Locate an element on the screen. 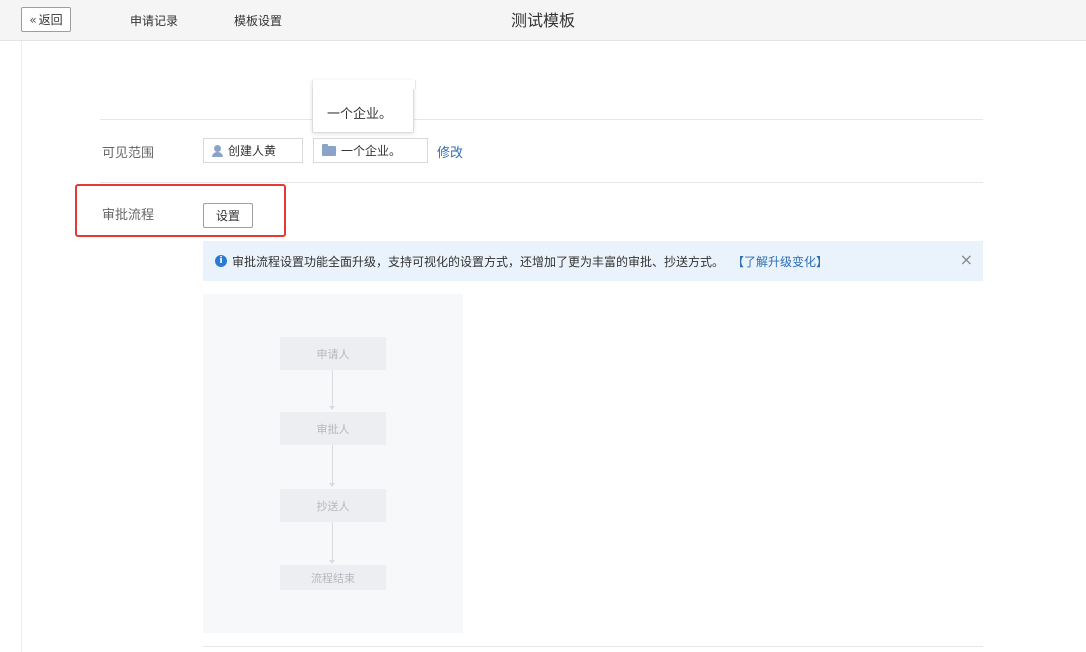 This screenshot has width=1086, height=652. flow-node-cc: 抄送人 is located at coordinates (333, 505).